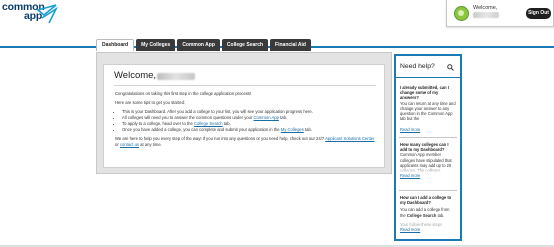 Image resolution: width=554 pixels, height=247 pixels. Describe the element at coordinates (47, 14) in the screenshot. I see `logo-swoosh-icon` at that location.